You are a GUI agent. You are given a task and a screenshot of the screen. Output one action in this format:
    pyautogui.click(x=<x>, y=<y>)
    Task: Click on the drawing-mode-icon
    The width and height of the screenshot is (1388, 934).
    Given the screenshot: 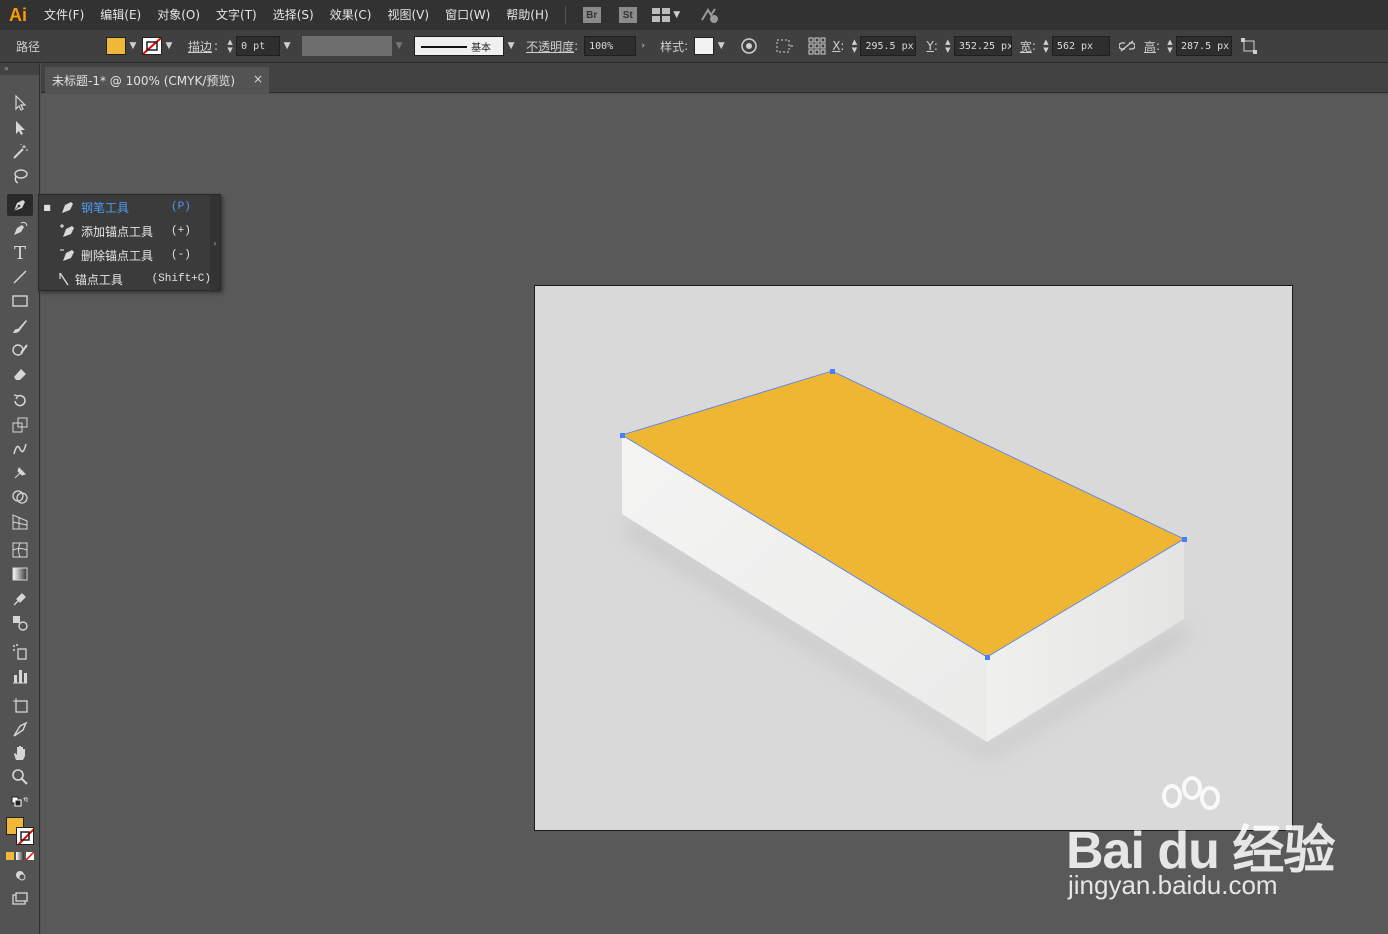 What is the action you would take?
    pyautogui.click(x=20, y=875)
    